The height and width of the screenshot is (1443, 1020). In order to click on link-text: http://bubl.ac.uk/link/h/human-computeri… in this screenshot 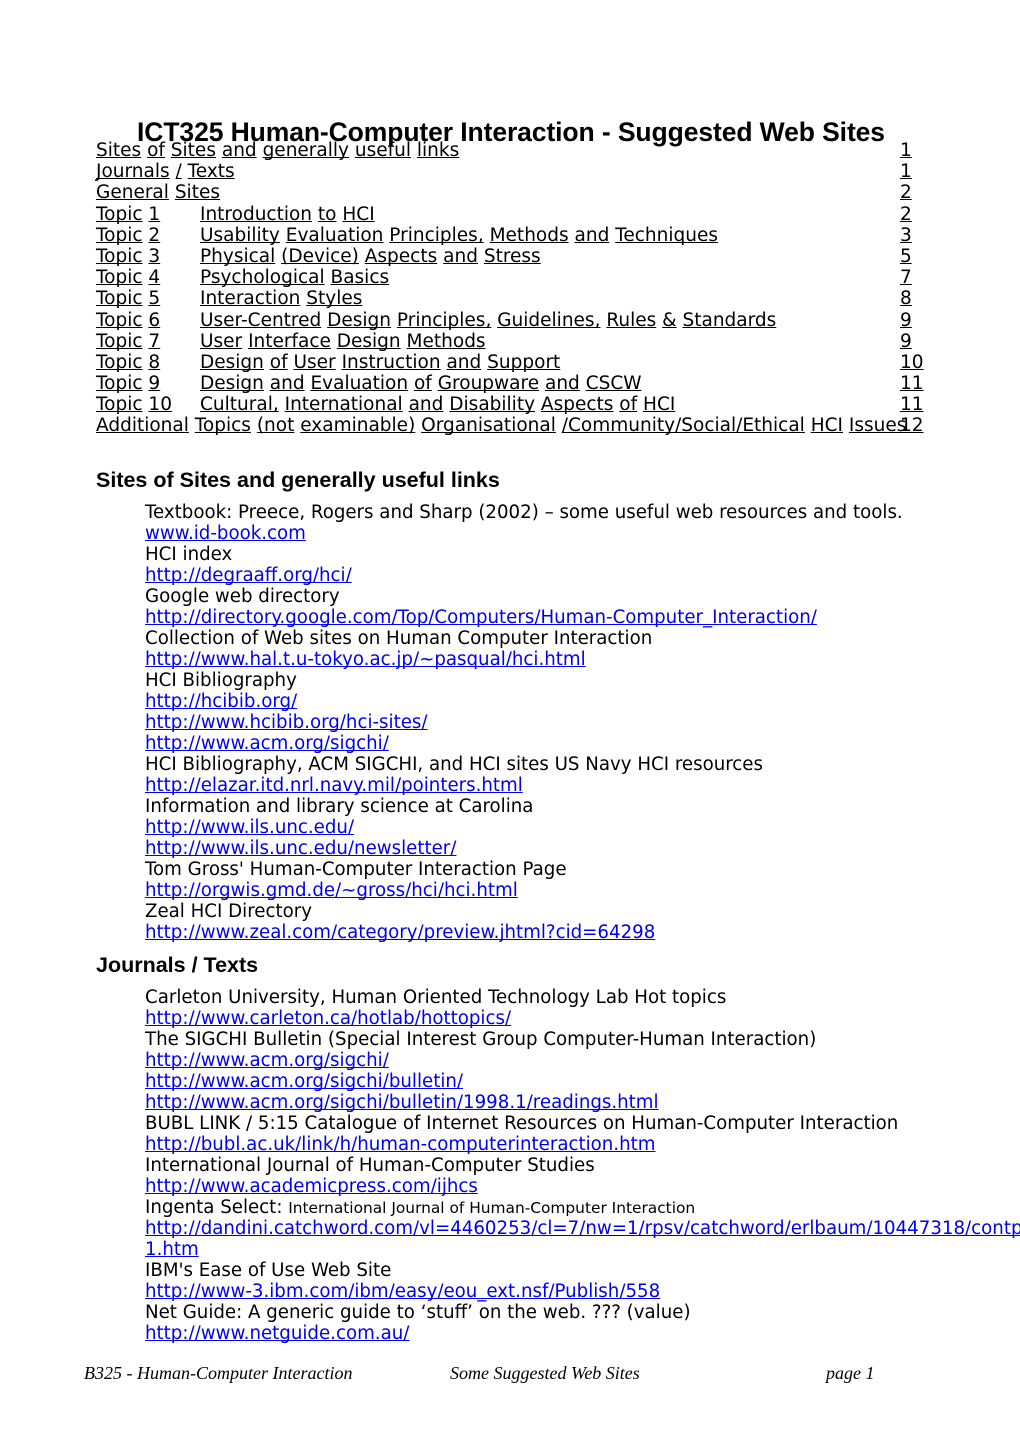, I will do `click(400, 1144)`.